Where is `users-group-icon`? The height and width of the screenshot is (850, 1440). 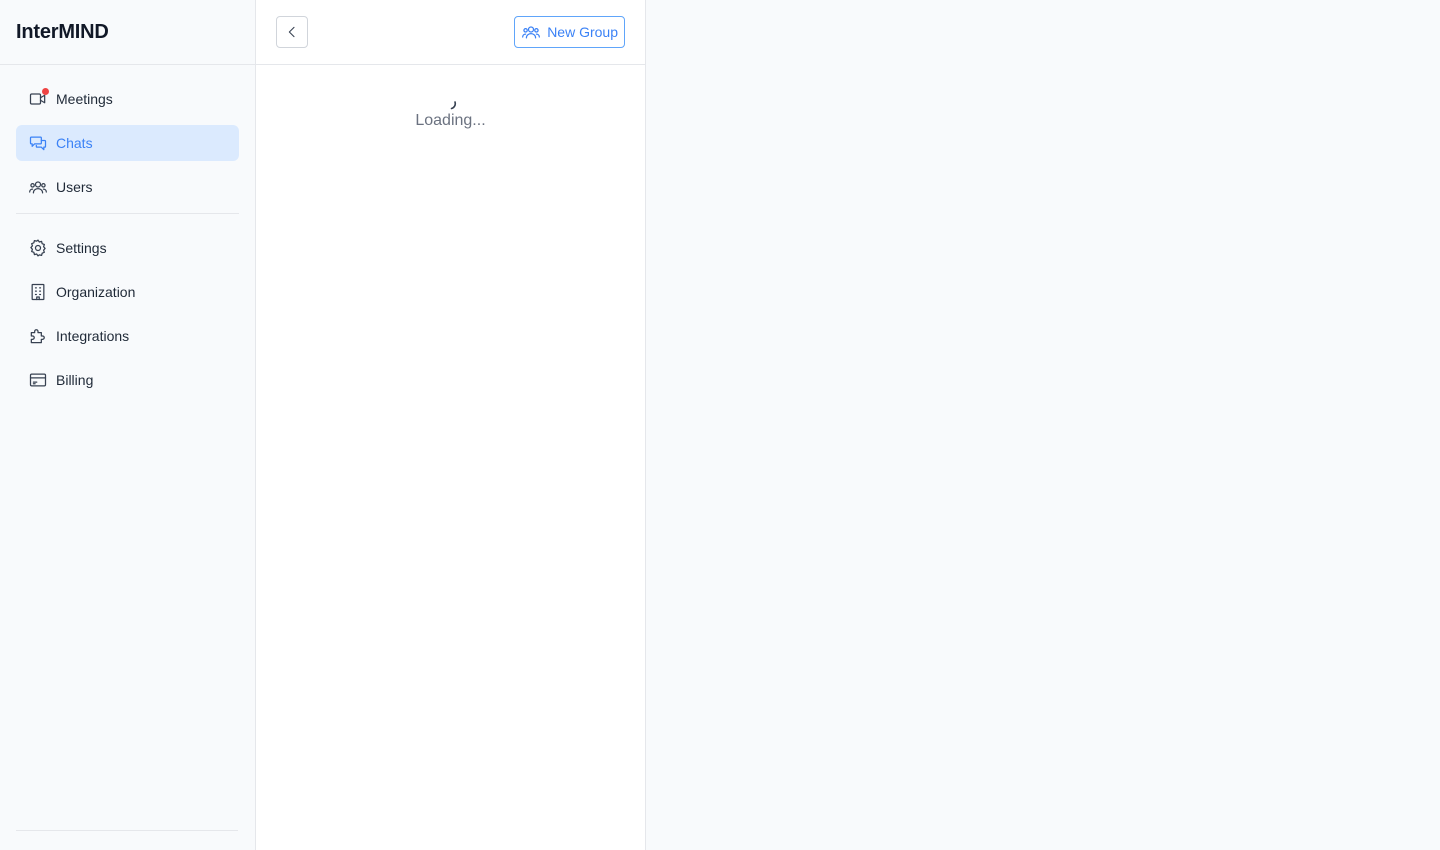
users-group-icon is located at coordinates (531, 32).